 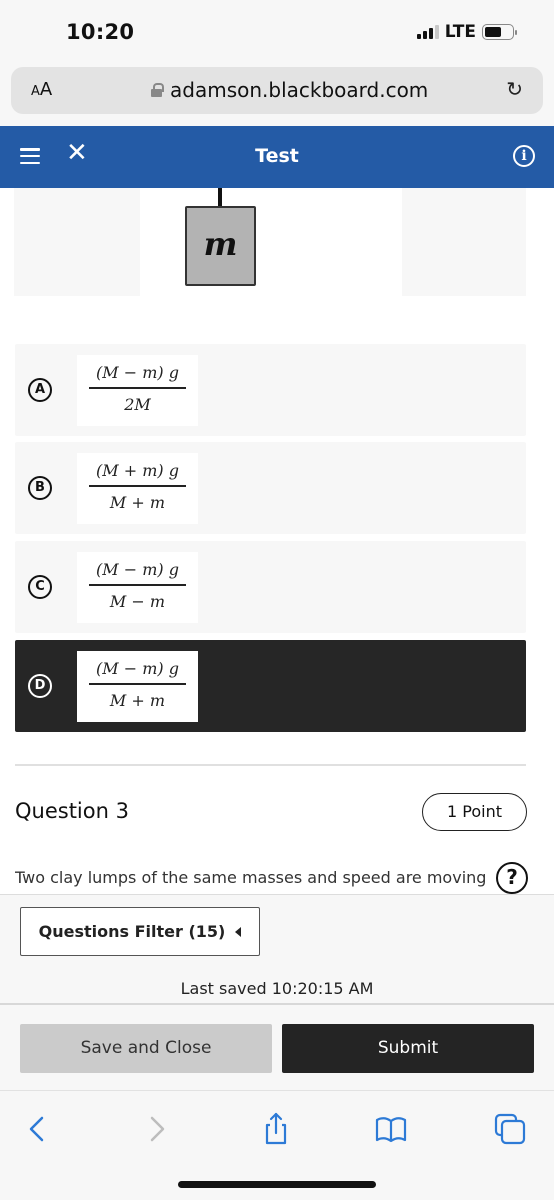 What do you see at coordinates (238, 931) in the screenshot?
I see `caret-left-icon` at bounding box center [238, 931].